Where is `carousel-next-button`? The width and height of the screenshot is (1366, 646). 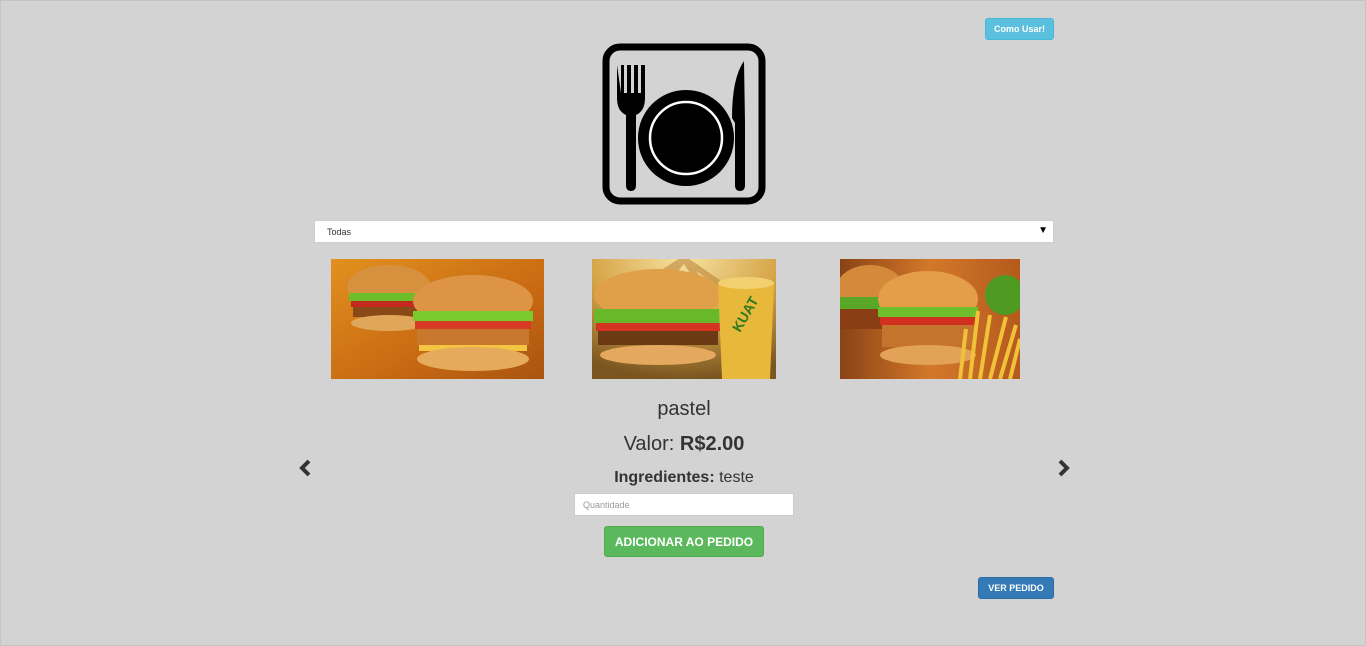 carousel-next-button is located at coordinates (1064, 468).